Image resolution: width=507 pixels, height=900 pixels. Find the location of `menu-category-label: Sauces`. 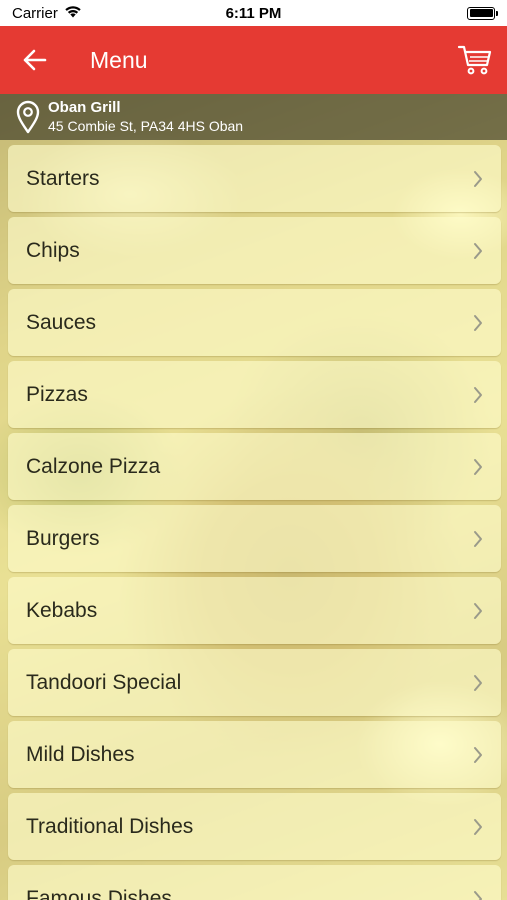

menu-category-label: Sauces is located at coordinates (61, 322).